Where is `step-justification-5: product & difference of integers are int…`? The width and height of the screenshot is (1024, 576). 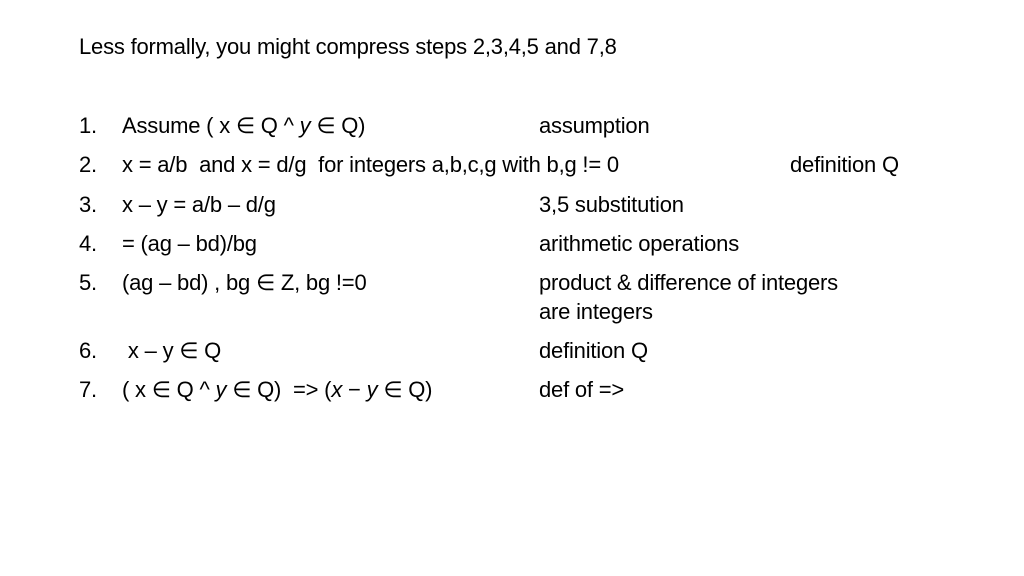
step-justification-5: product & difference of integers are int… is located at coordinates (688, 297).